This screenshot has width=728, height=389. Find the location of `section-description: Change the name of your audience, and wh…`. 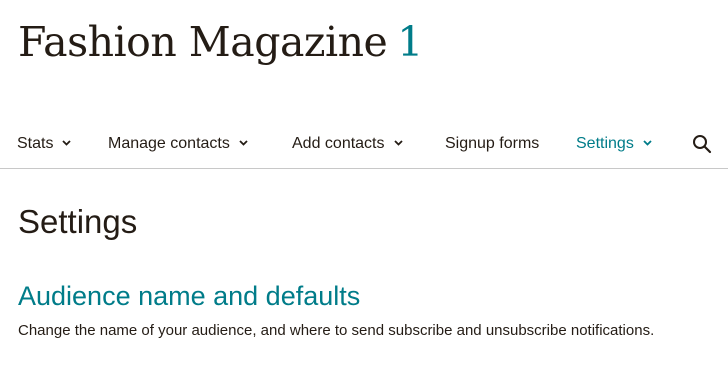

section-description: Change the name of your audience, and wh… is located at coordinates (336, 330).